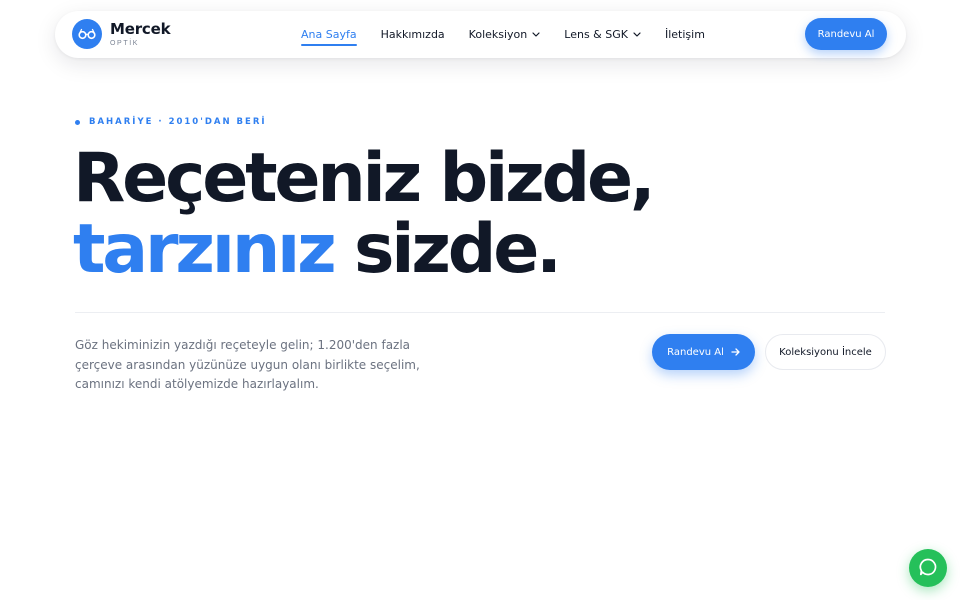 The width and height of the screenshot is (960, 600). I want to click on chat-button, so click(928, 568).